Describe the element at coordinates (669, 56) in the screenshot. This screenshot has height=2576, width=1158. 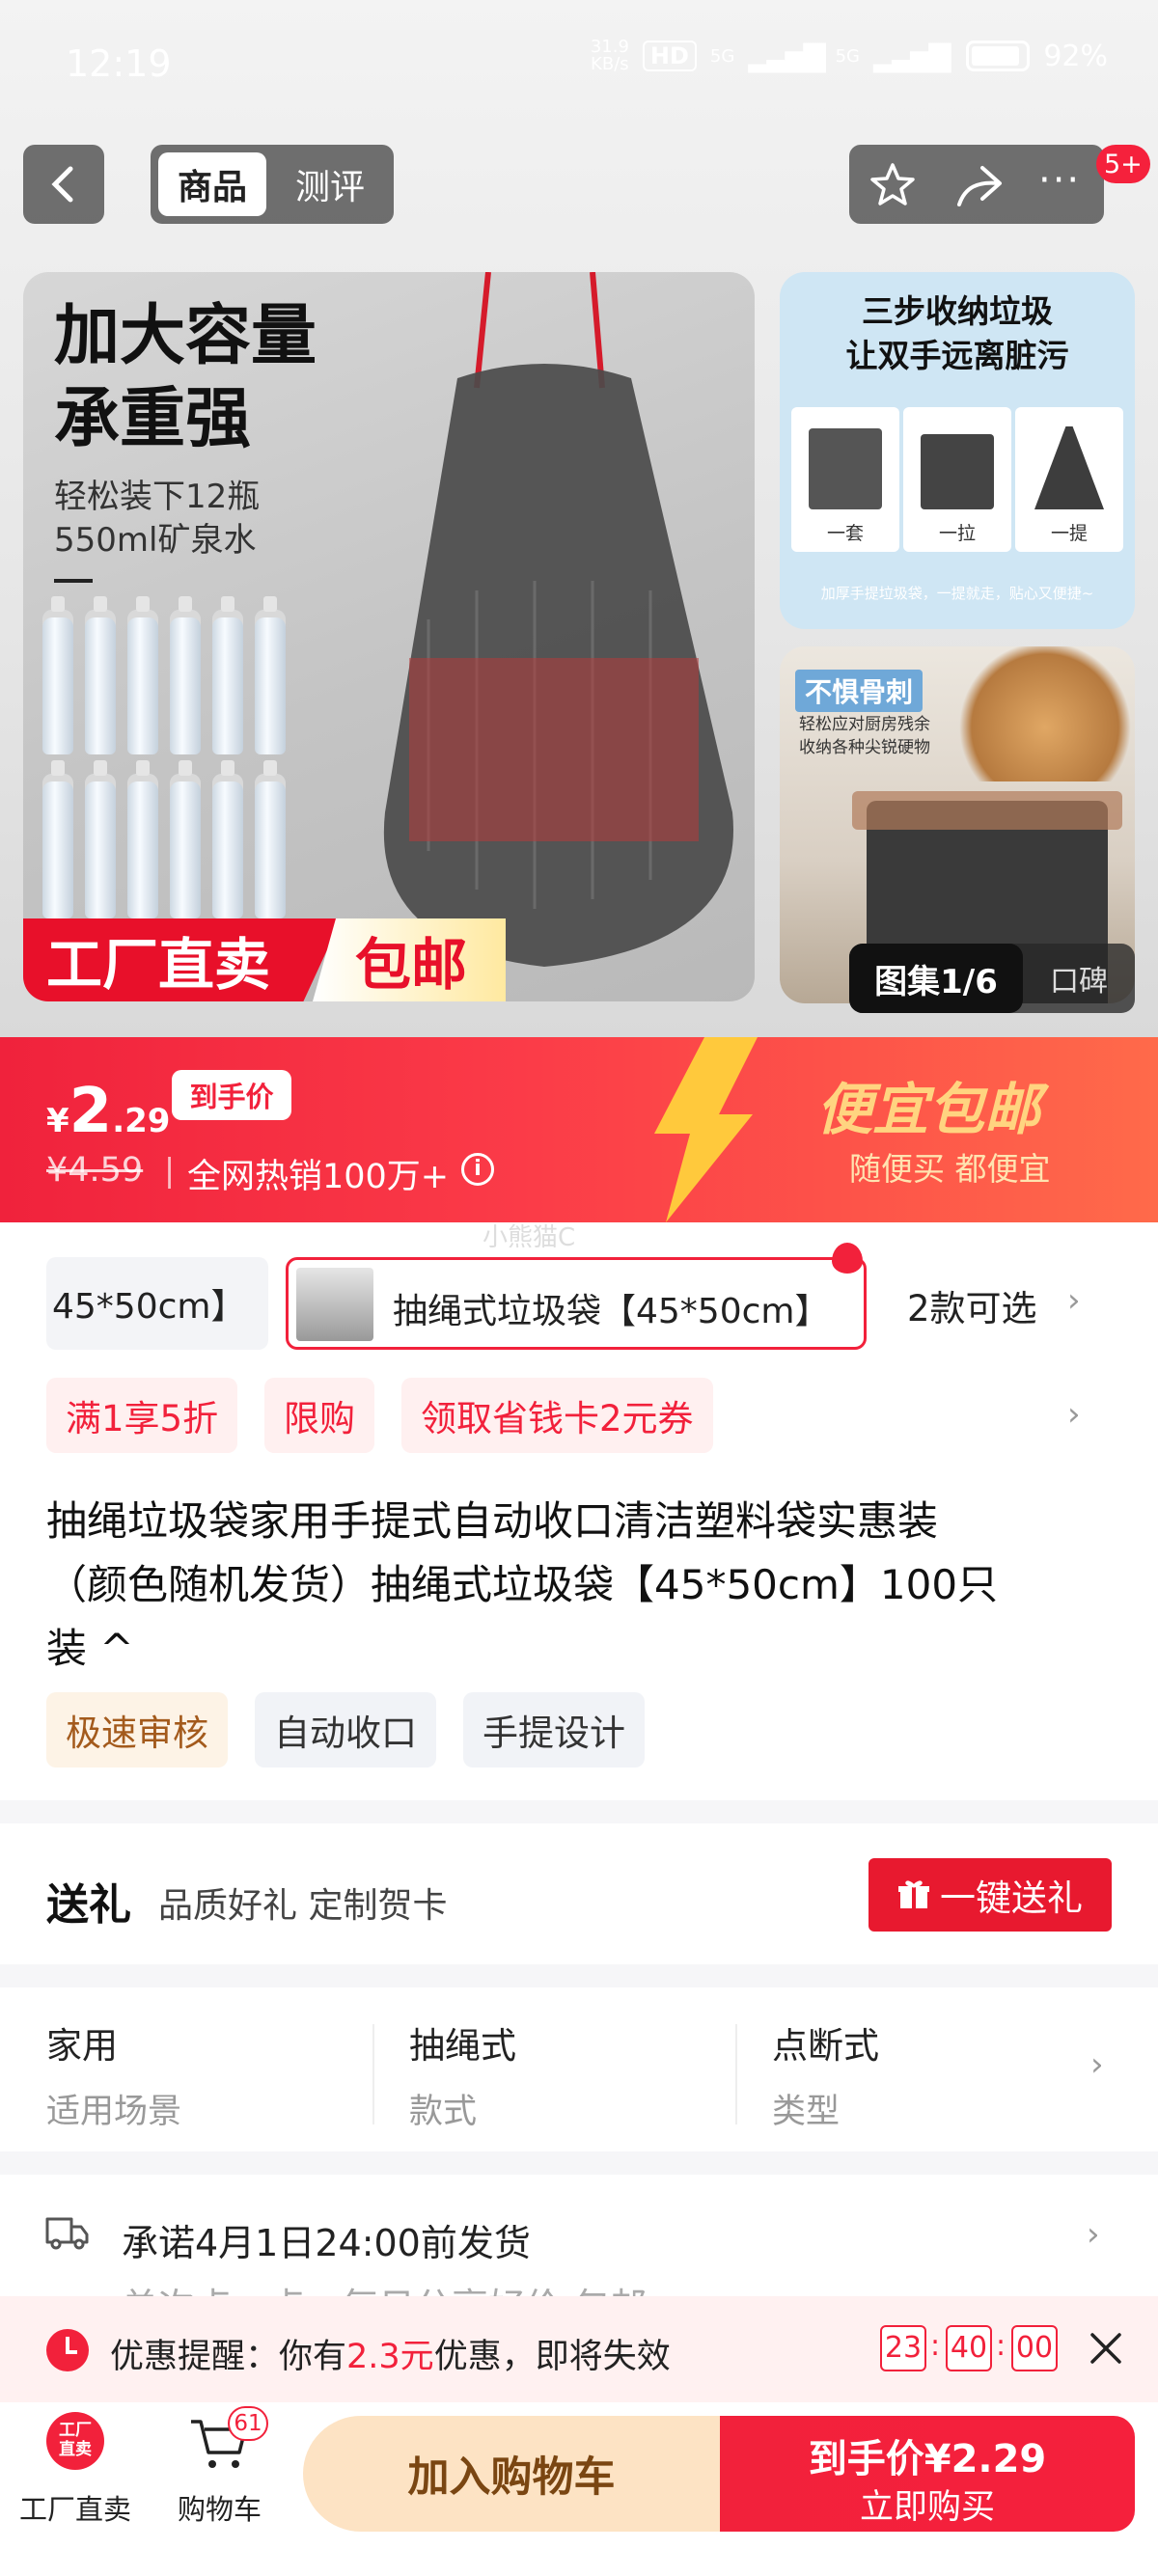
I see `hd-icon: HD` at that location.